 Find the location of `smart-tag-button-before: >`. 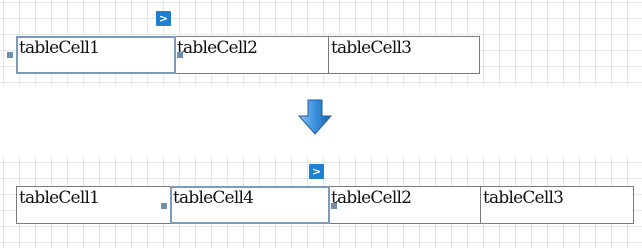

smart-tag-button-before: > is located at coordinates (163, 18).